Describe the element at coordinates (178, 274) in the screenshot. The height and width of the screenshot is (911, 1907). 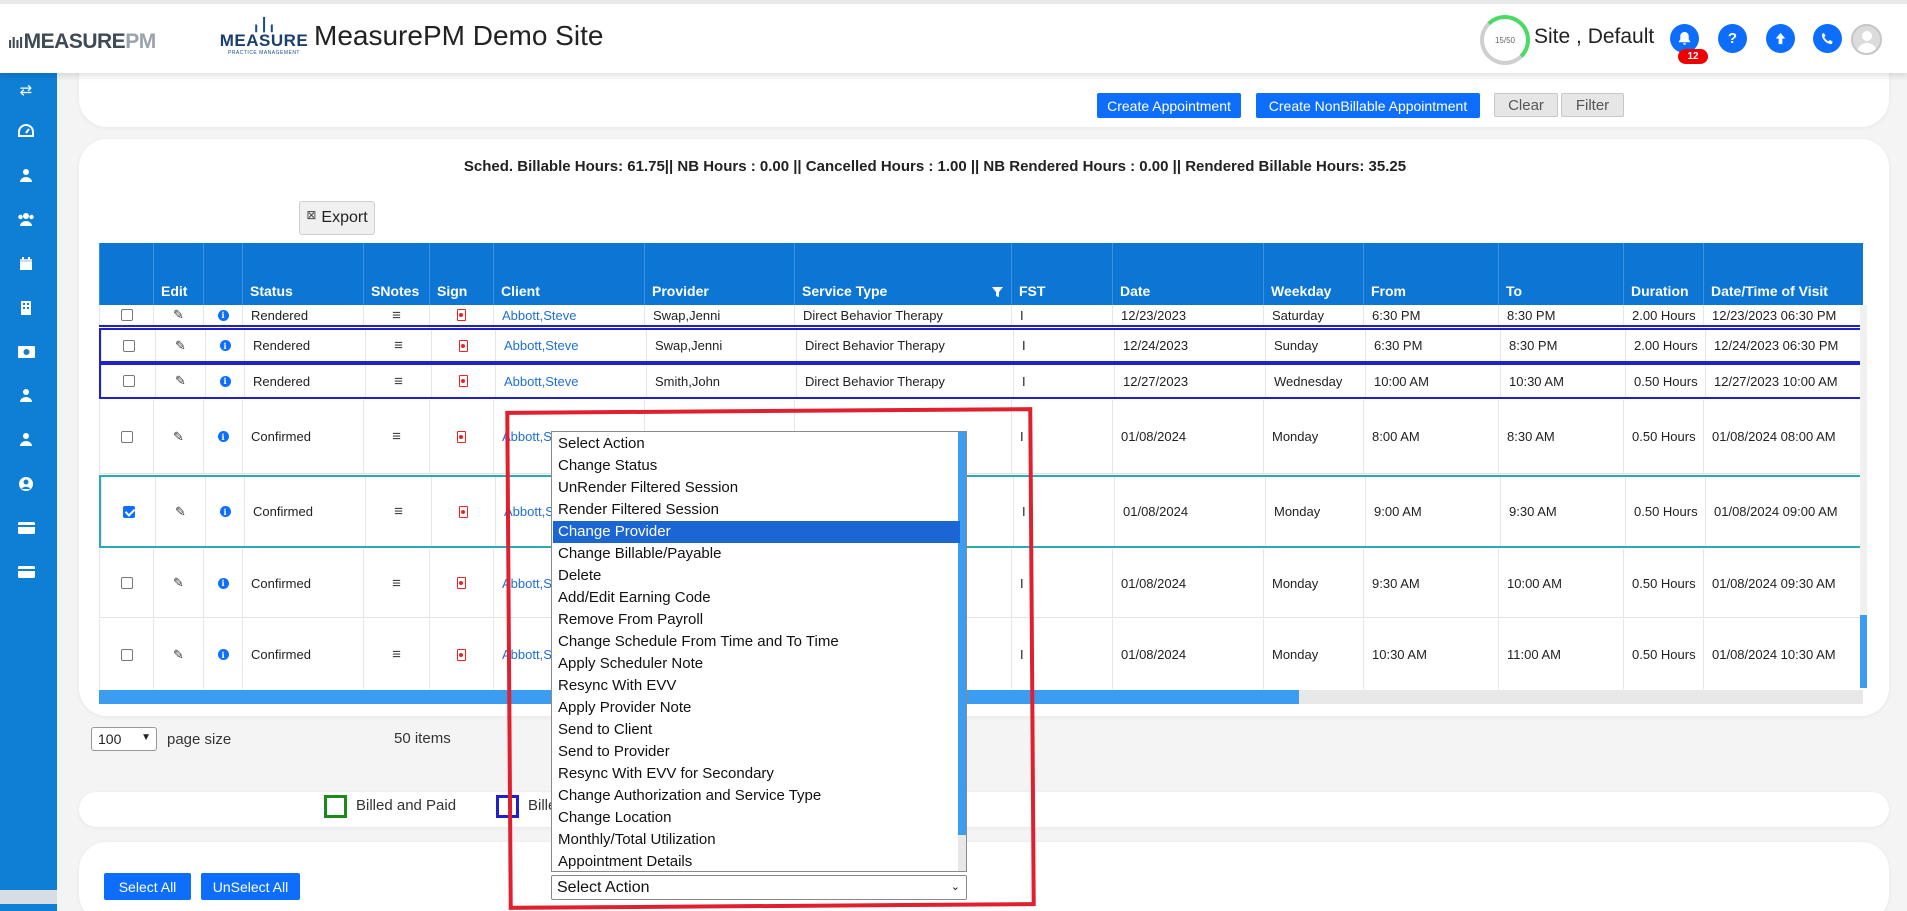
I see `column-header-edit: Edit` at that location.